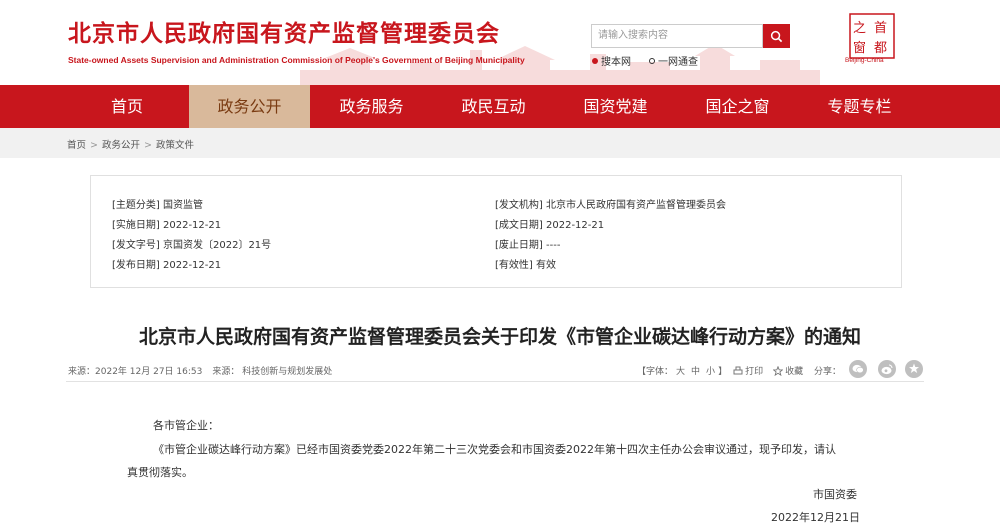 This screenshot has width=1000, height=531. Describe the element at coordinates (217, 245) in the screenshot. I see `info-doc-number-value: 京国资发〔2022〕21号` at that location.